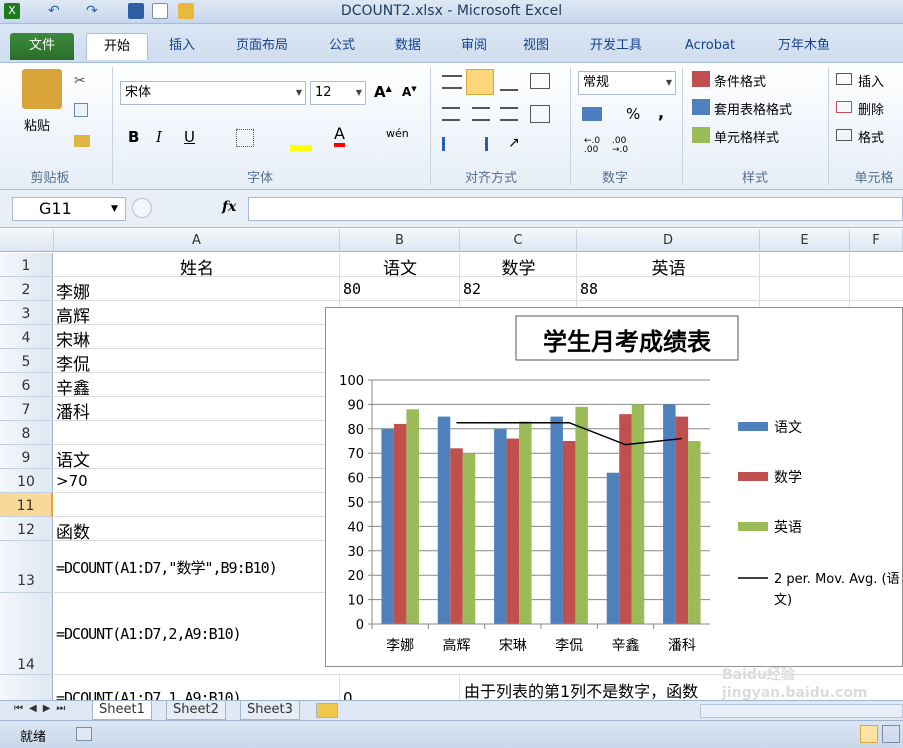 Image resolution: width=903 pixels, height=748 pixels. I want to click on row-header-10: 10, so click(26, 481).